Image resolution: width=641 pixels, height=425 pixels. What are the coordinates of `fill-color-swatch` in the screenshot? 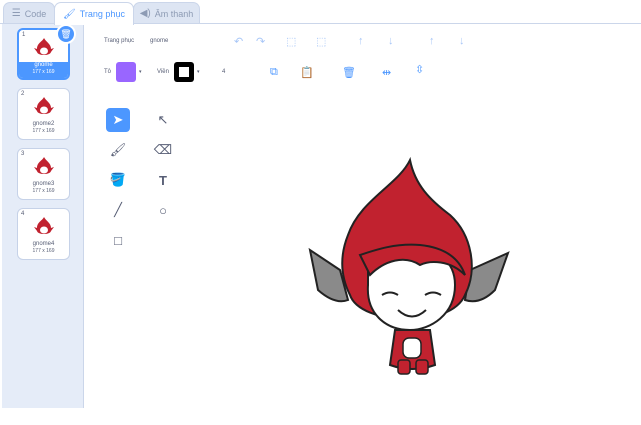 It's located at (126, 72).